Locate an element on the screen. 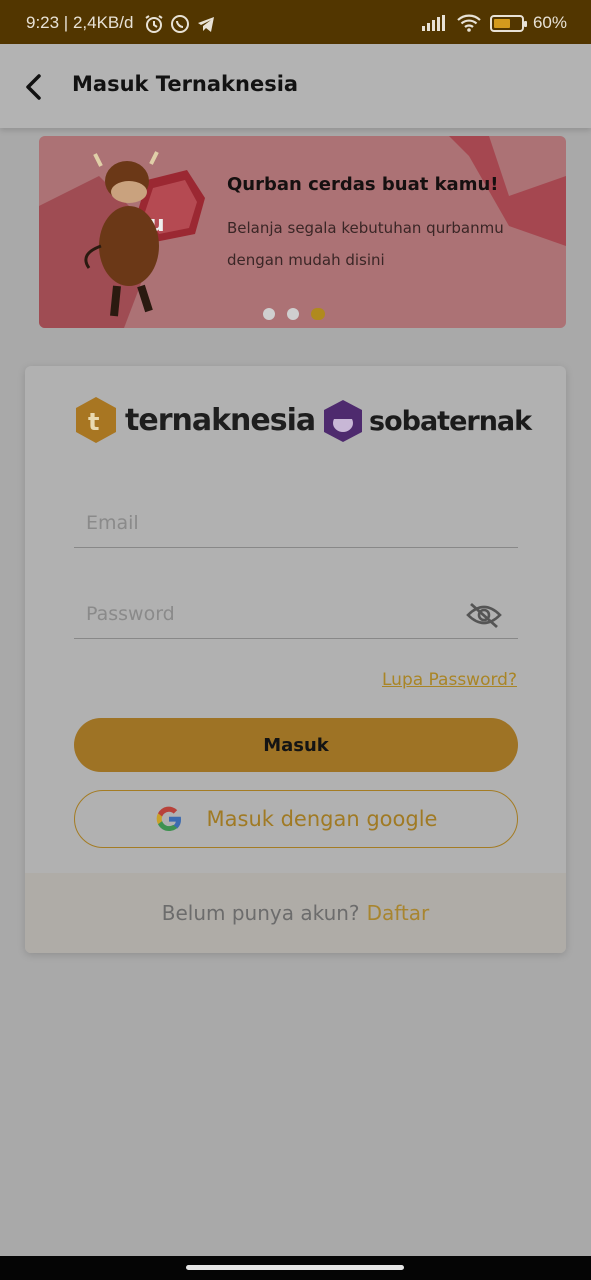 Image resolution: width=591 pixels, height=1280 pixels. sobaternak-logo: sobaternak is located at coordinates (427, 421).